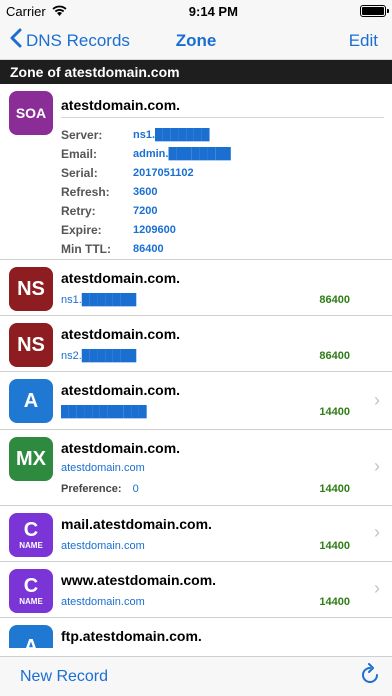  What do you see at coordinates (78, 211) in the screenshot?
I see `soa-field-label: Retry:` at bounding box center [78, 211].